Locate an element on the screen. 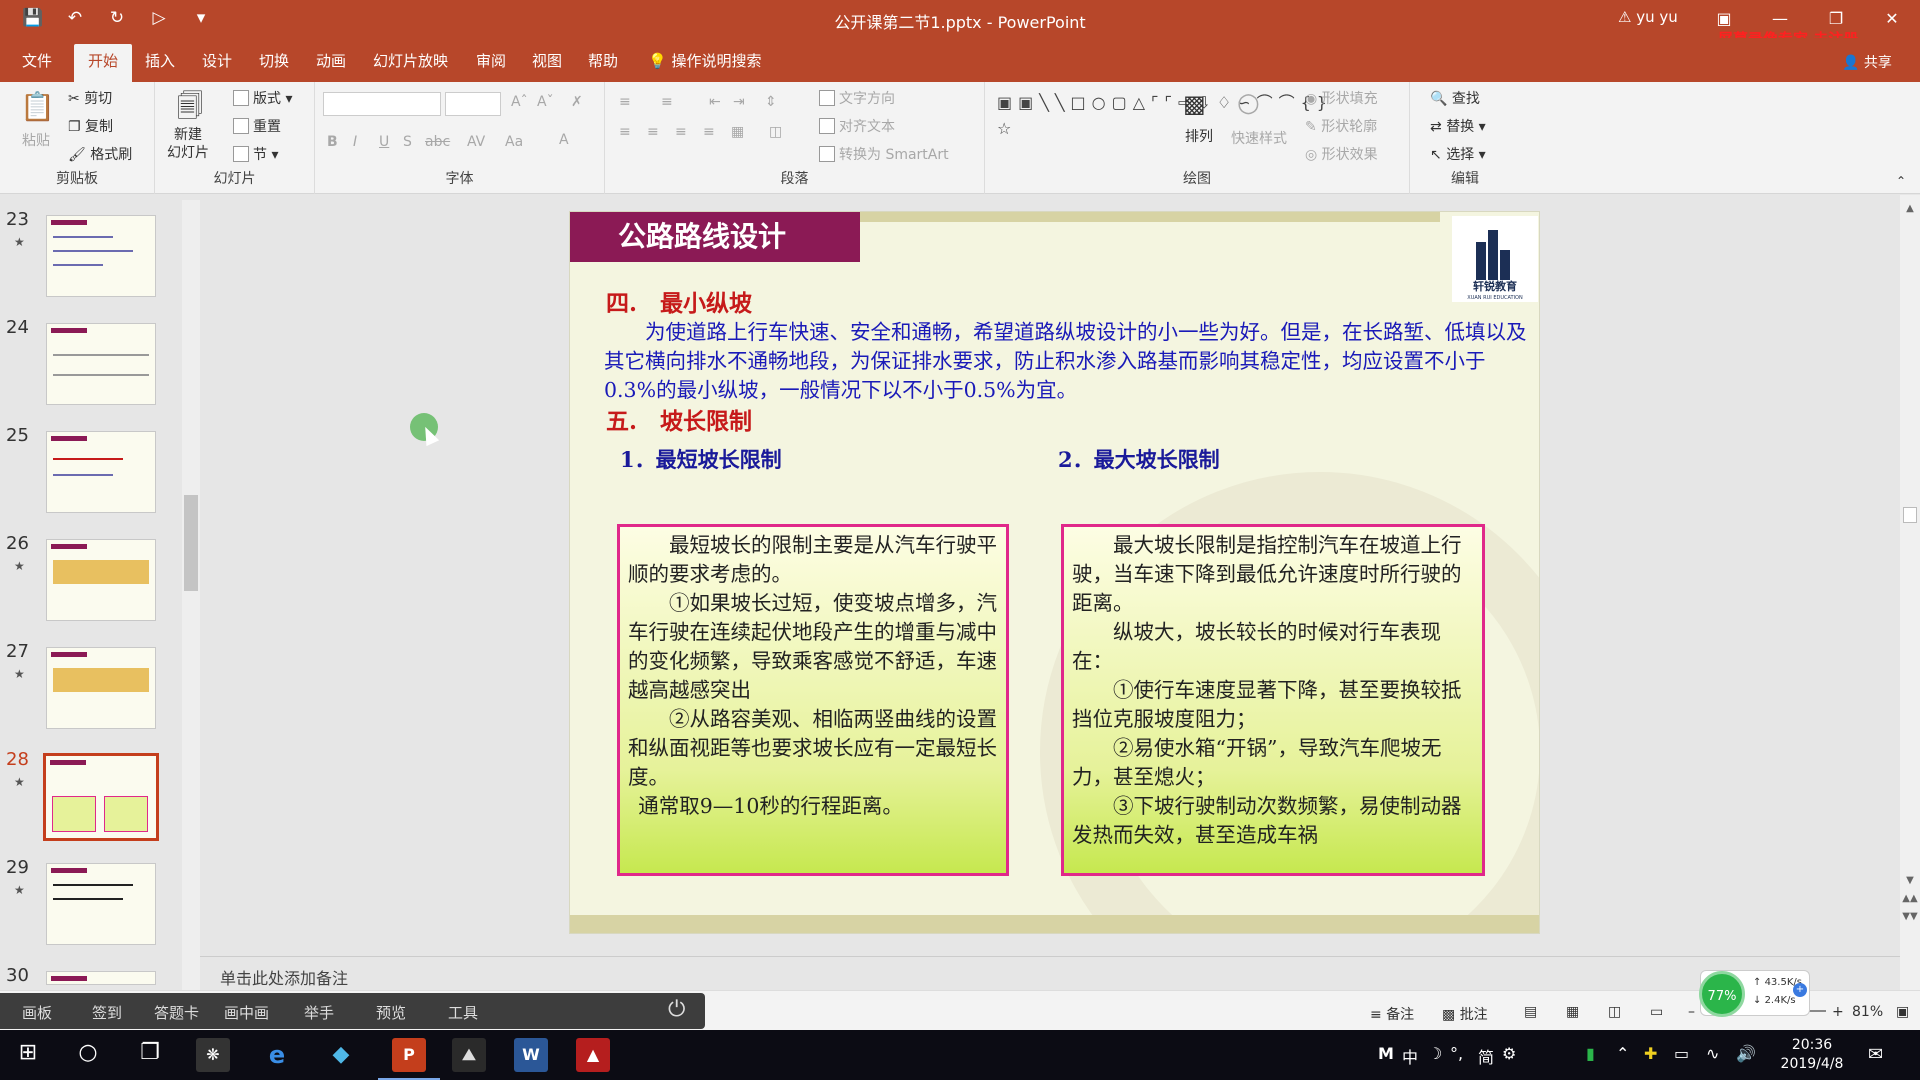 The height and width of the screenshot is (1080, 1920). tab-home: 开始 is located at coordinates (103, 63).